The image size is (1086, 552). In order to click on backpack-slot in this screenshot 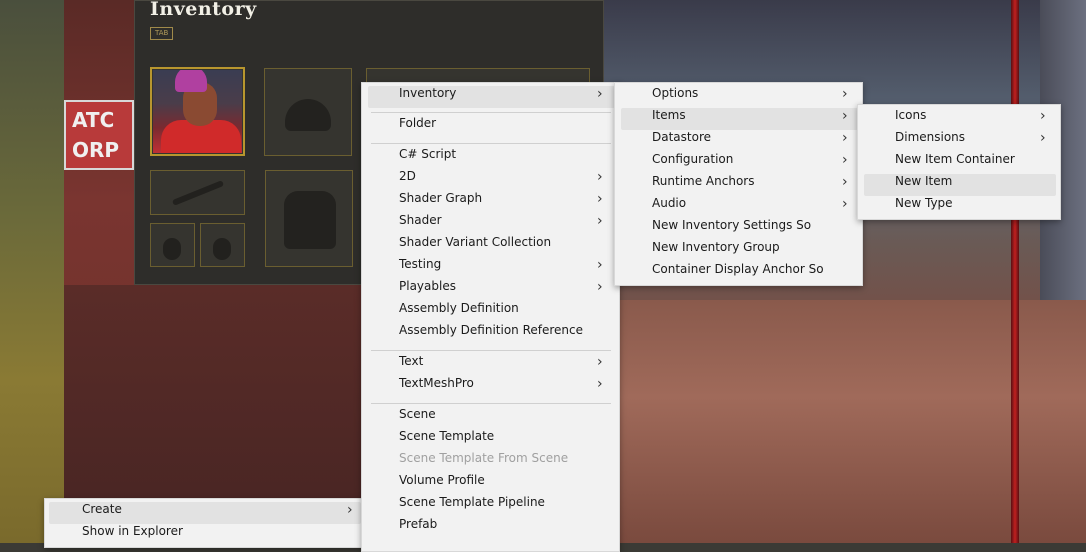, I will do `click(309, 218)`.